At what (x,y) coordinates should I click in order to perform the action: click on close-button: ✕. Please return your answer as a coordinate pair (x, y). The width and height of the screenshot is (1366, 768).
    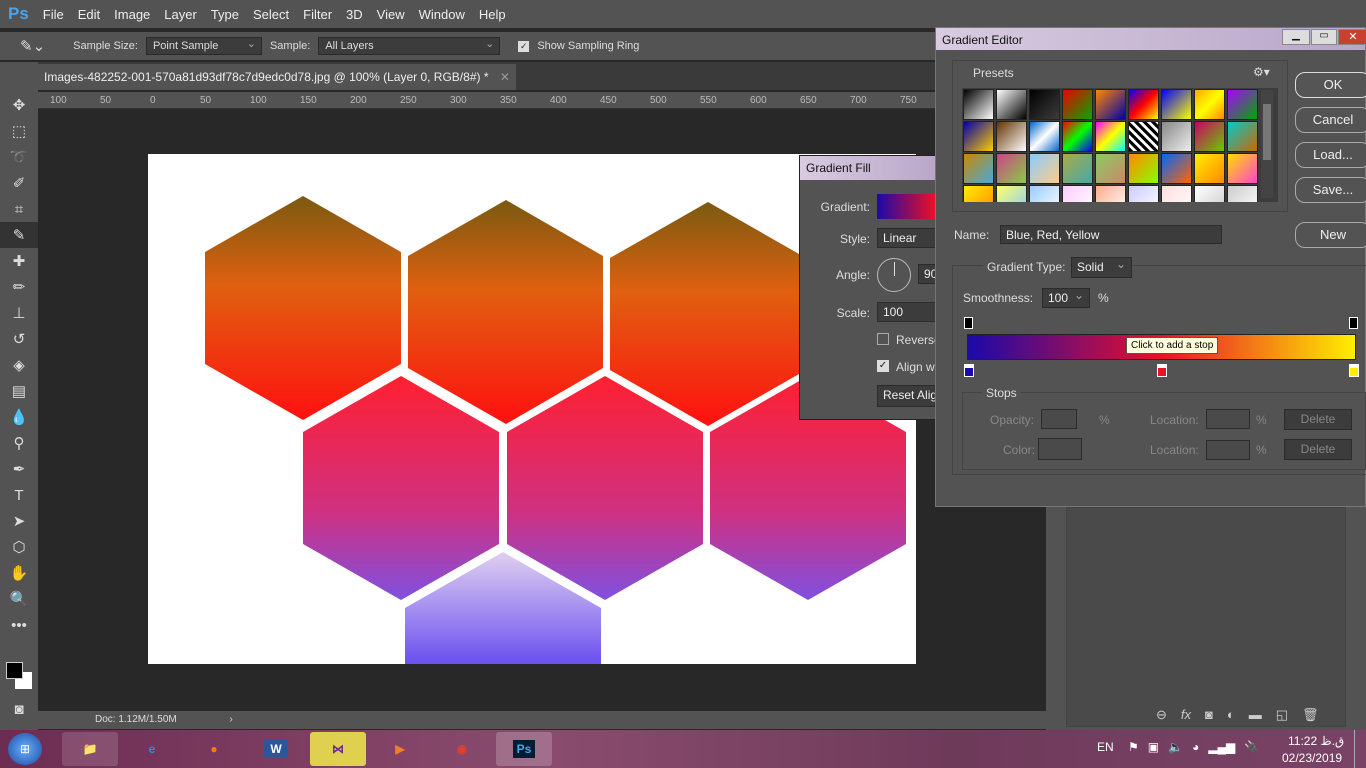
    Looking at the image, I should click on (1352, 37).